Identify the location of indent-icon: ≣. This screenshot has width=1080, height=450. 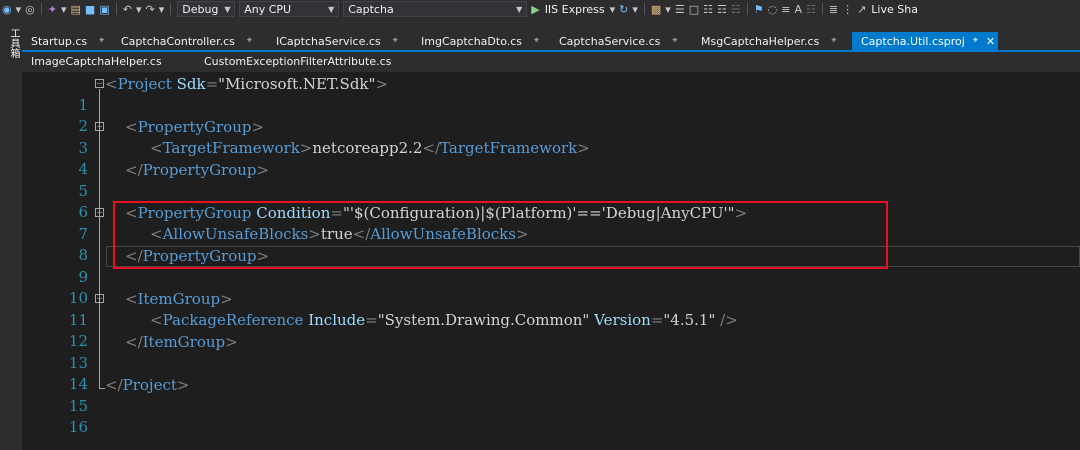
(833, 9).